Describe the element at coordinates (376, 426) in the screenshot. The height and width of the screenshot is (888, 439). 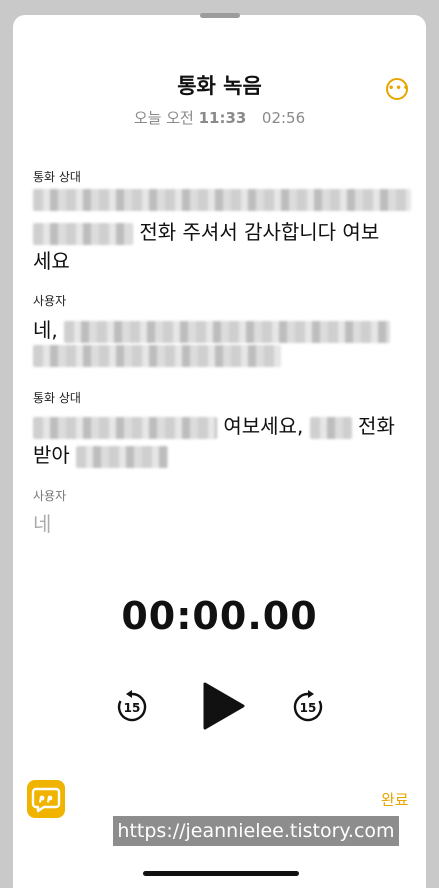
I see `transcript-text: 전화` at that location.